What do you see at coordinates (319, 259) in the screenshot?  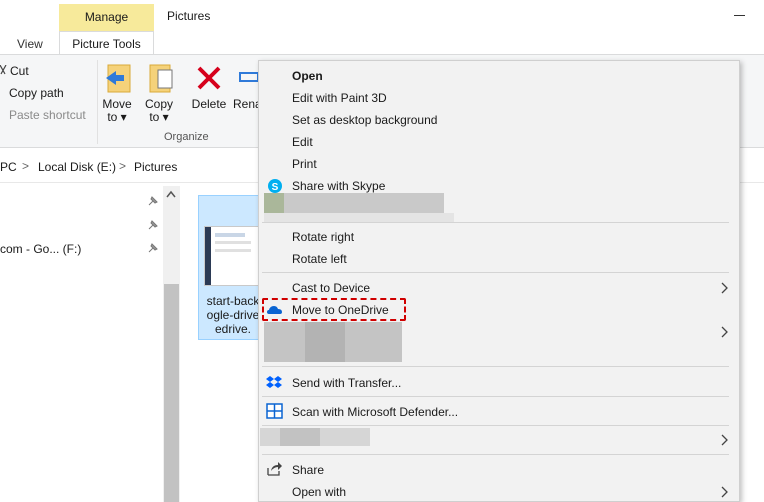 I see `menu-item-rotate-left: Rotate left` at bounding box center [319, 259].